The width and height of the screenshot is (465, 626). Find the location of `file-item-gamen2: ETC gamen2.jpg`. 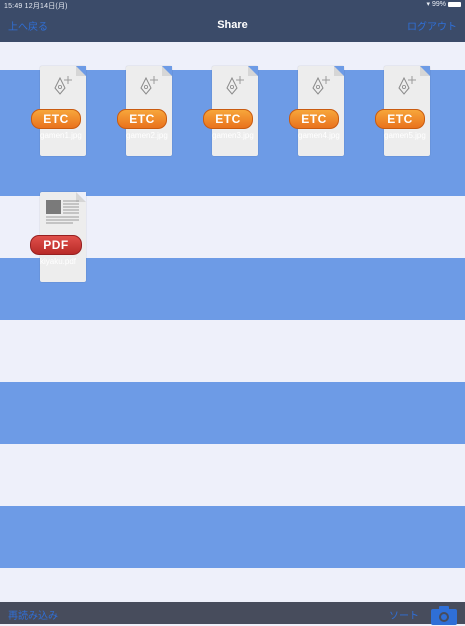

file-item-gamen2: ETC gamen2.jpg is located at coordinates (149, 125).